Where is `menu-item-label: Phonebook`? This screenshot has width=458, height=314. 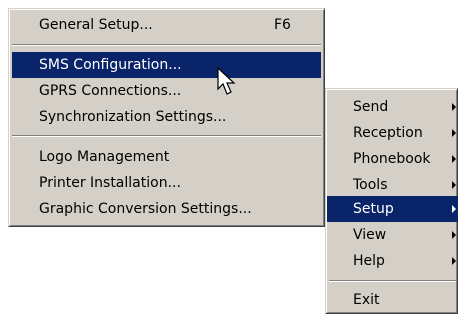
menu-item-label: Phonebook is located at coordinates (392, 159).